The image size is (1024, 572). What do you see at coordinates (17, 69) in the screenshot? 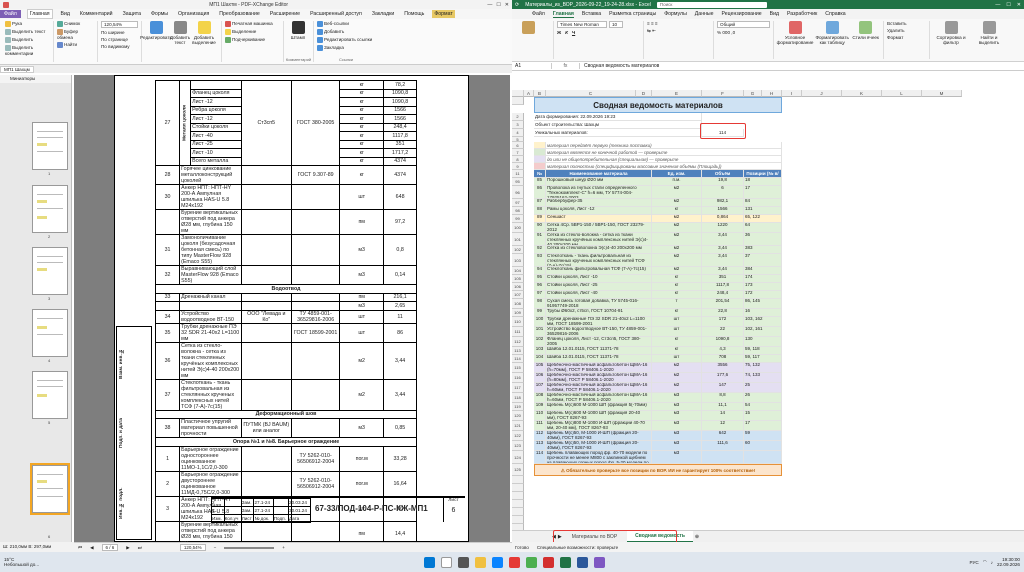
I see `document-tab: МП1 Шахцм` at bounding box center [17, 69].